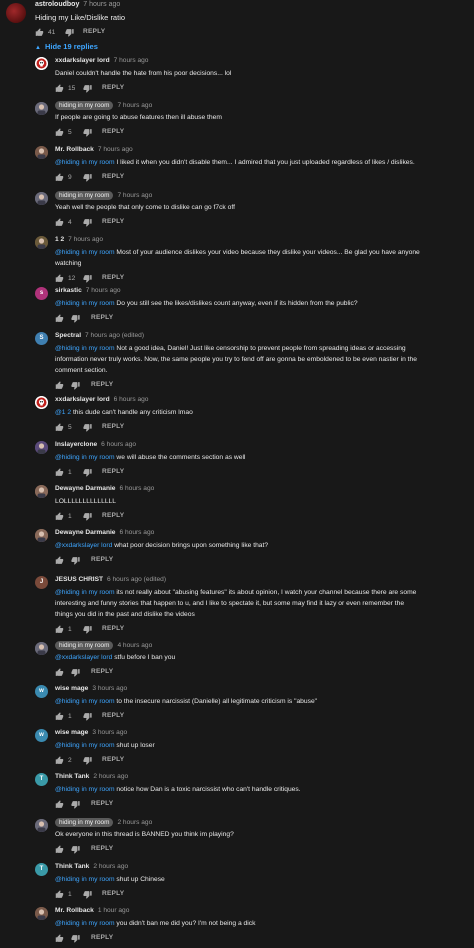 The height and width of the screenshot is (948, 474). Describe the element at coordinates (68, 335) in the screenshot. I see `comment-author: Spectral` at that location.